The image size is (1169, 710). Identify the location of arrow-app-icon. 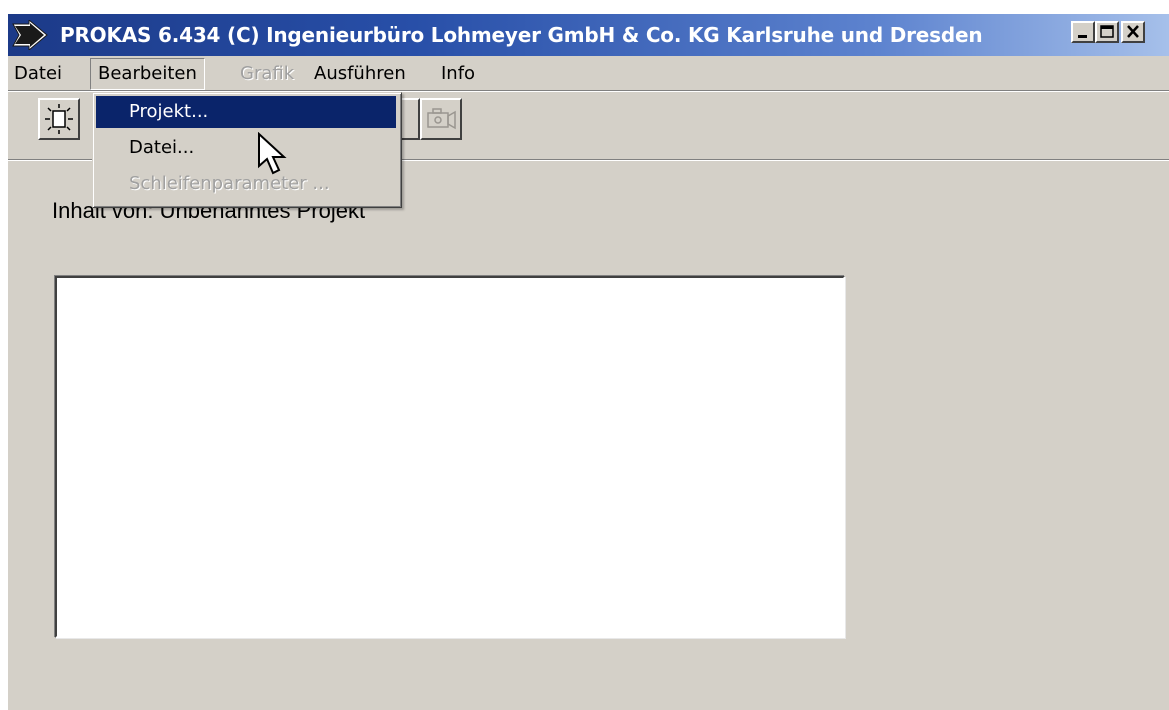
(30, 35).